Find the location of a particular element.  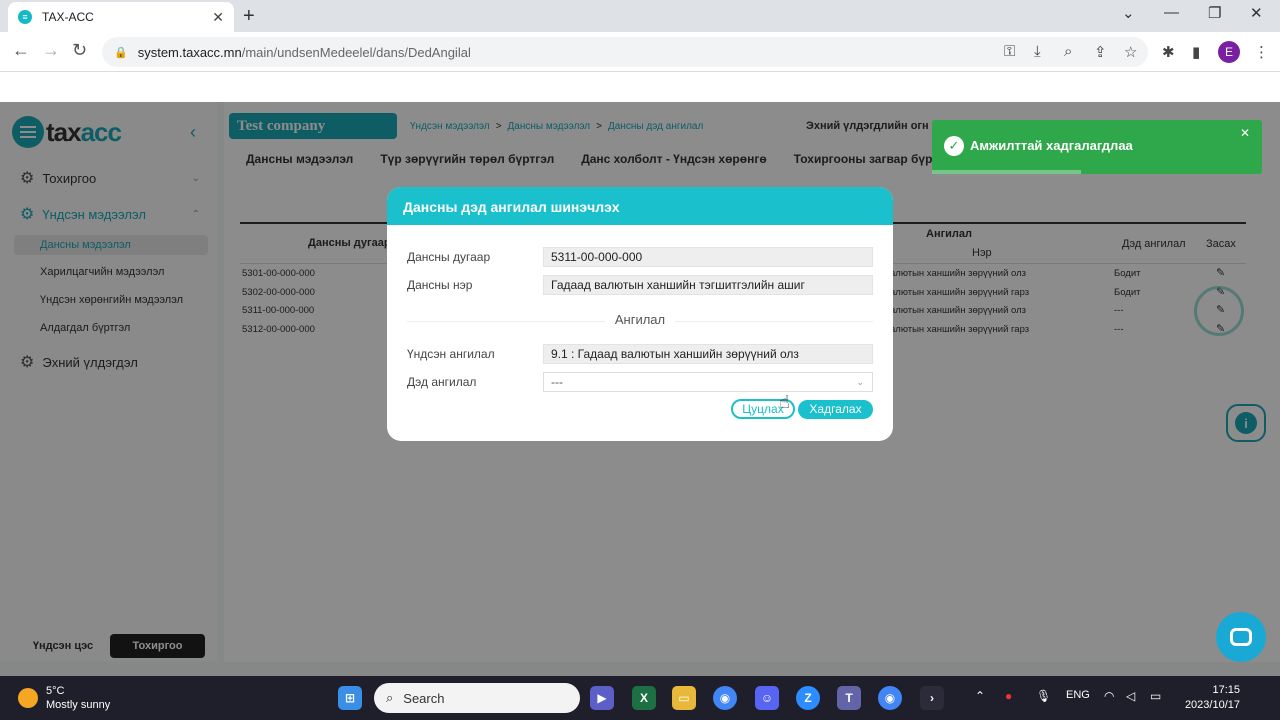

main-category-label: Үндсэн ангилал is located at coordinates (451, 354).